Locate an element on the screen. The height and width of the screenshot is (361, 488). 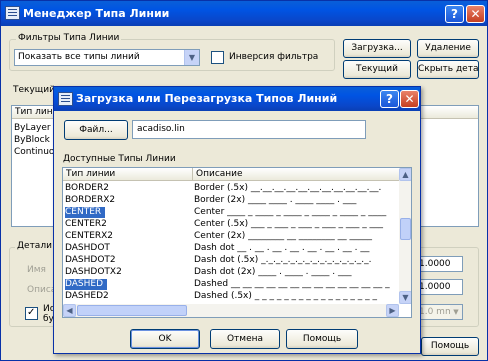
linetype-name: CENTER is located at coordinates (85, 212).